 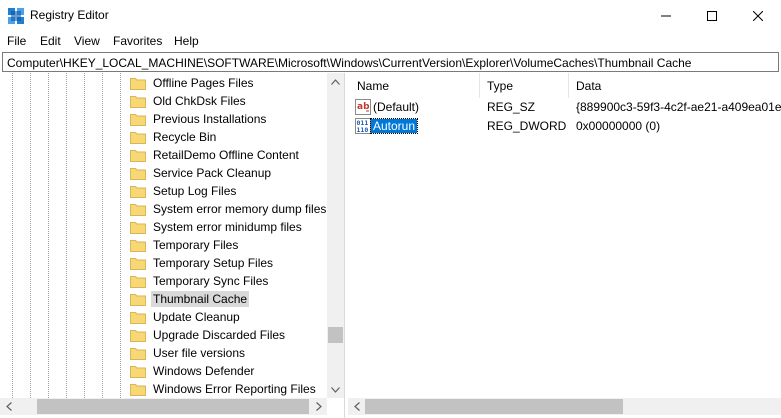 What do you see at coordinates (196, 317) in the screenshot?
I see `tree-item-label: Update Cleanup` at bounding box center [196, 317].